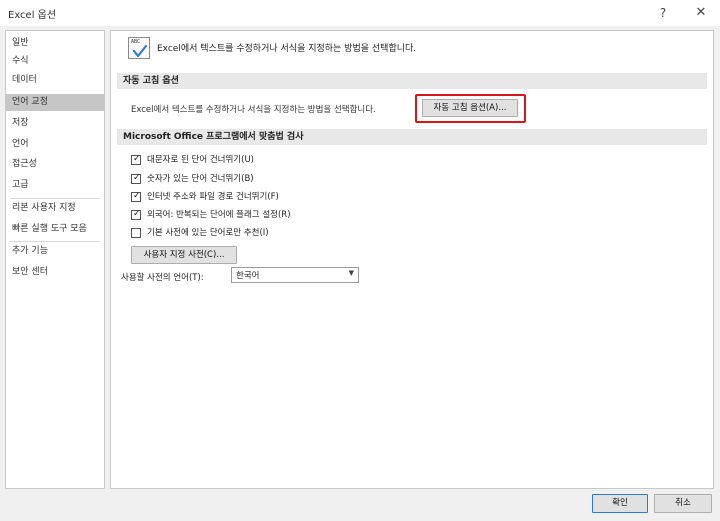  I want to click on dropdown-arrow-icon: ▼, so click(351, 273).